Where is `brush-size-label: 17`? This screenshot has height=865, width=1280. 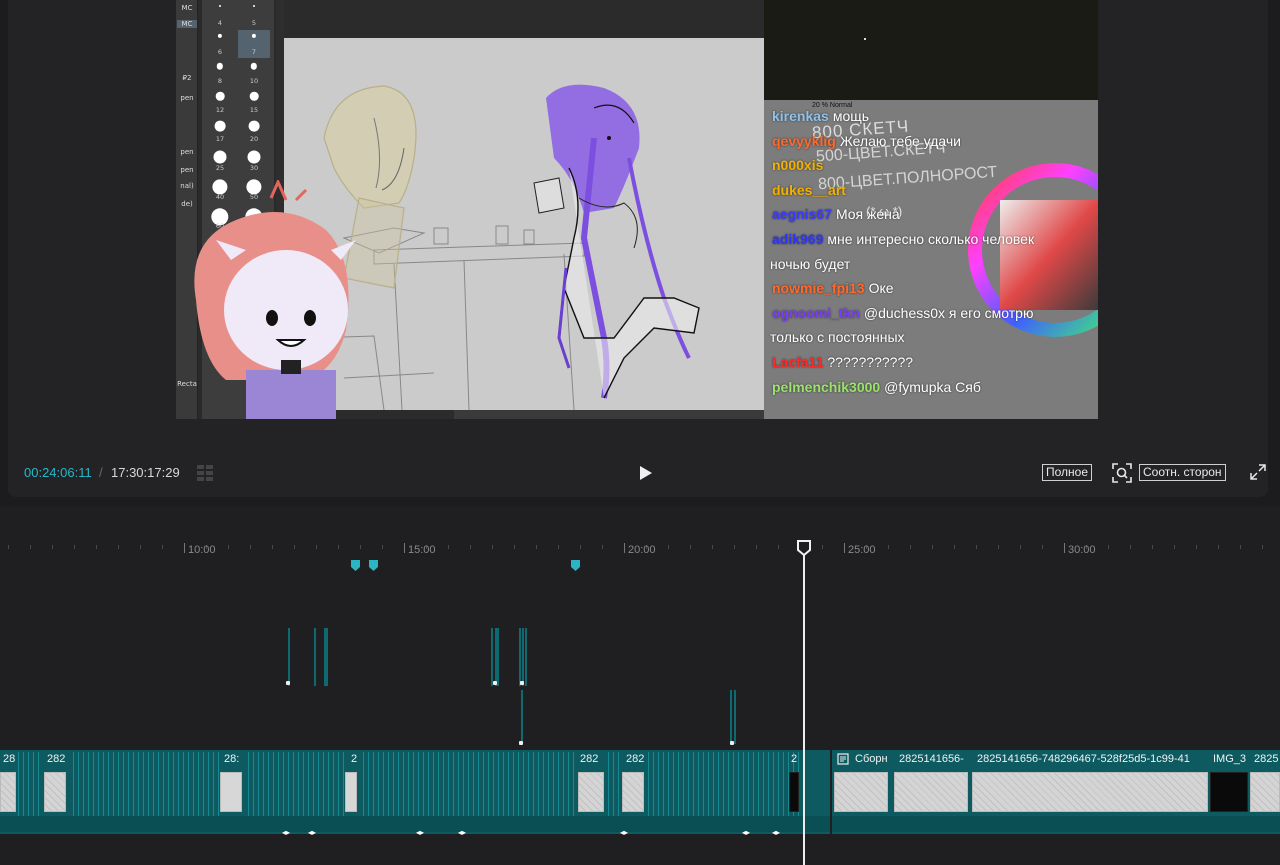 brush-size-label: 17 is located at coordinates (220, 139).